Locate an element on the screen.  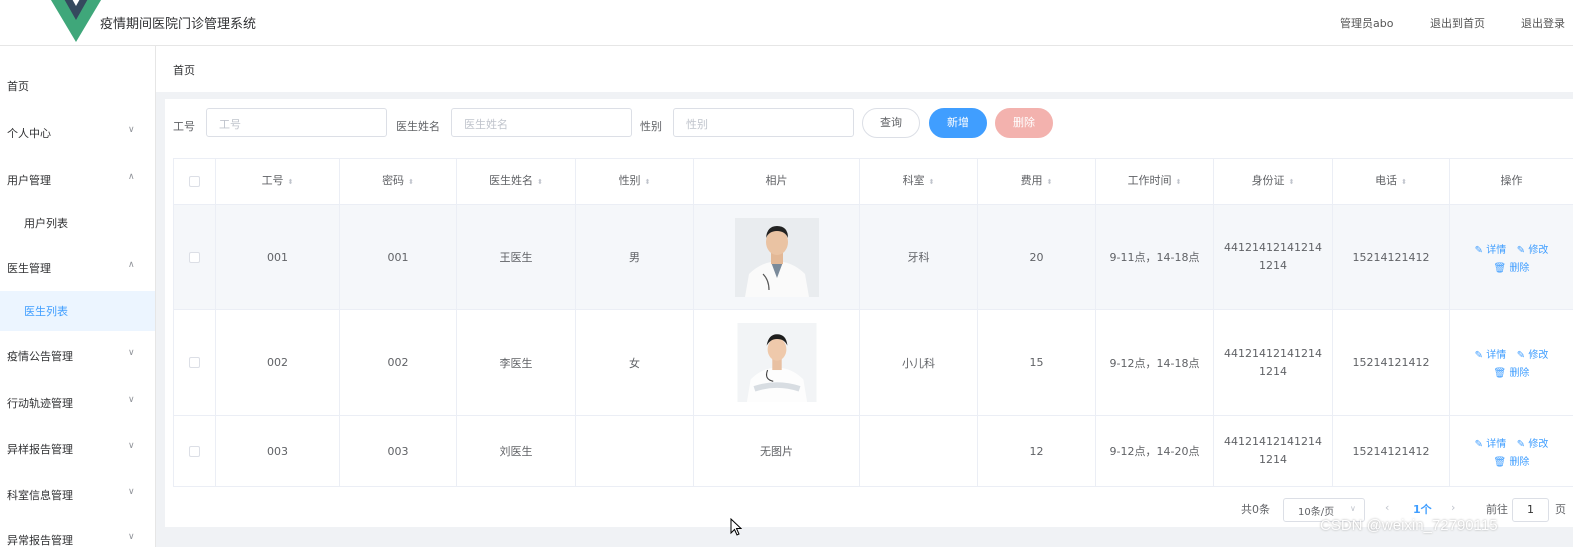
job-number-input: 工号 is located at coordinates (296, 122).